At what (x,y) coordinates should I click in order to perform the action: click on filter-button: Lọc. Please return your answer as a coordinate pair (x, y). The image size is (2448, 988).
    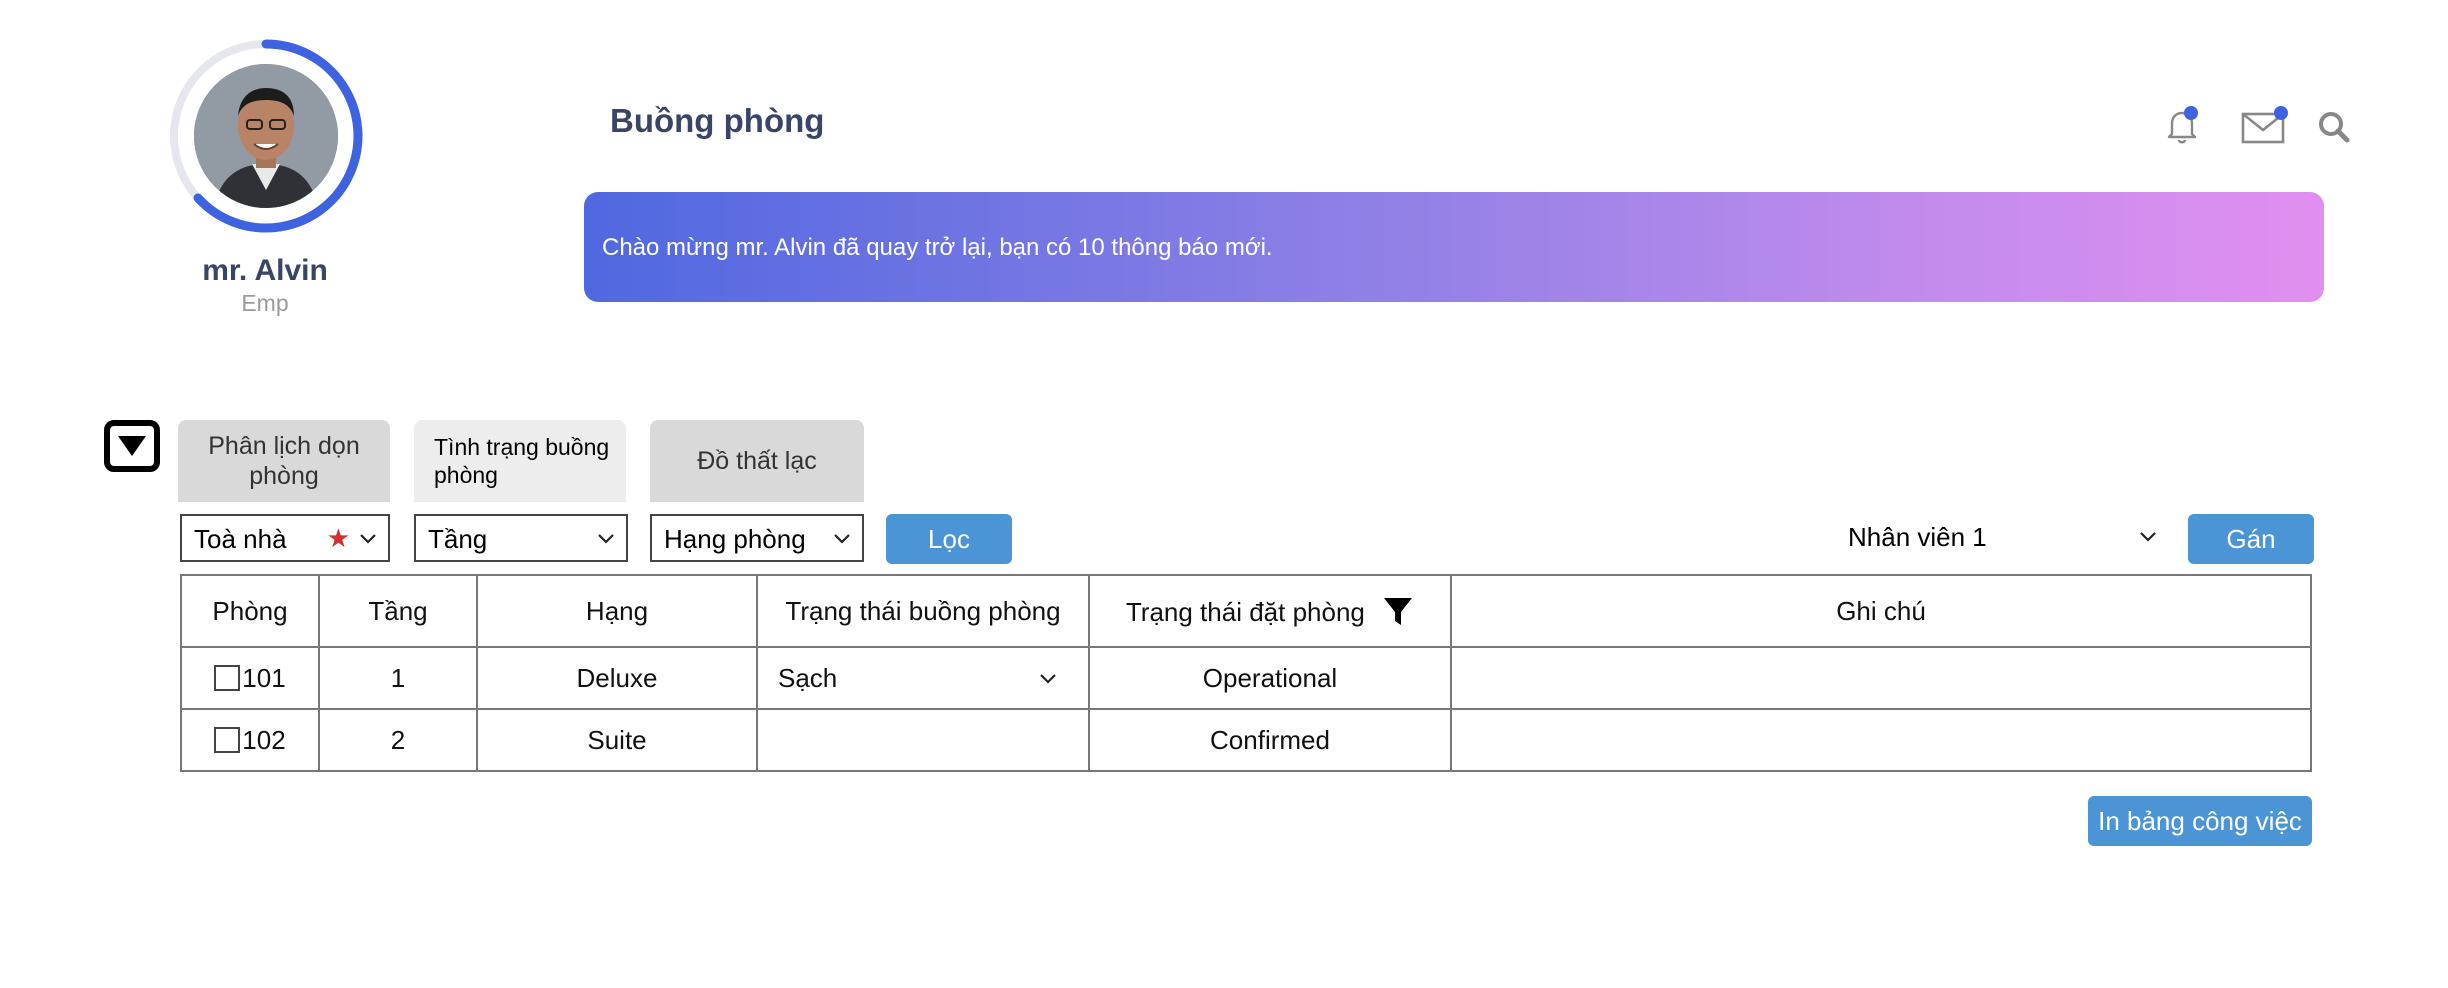
    Looking at the image, I should click on (949, 539).